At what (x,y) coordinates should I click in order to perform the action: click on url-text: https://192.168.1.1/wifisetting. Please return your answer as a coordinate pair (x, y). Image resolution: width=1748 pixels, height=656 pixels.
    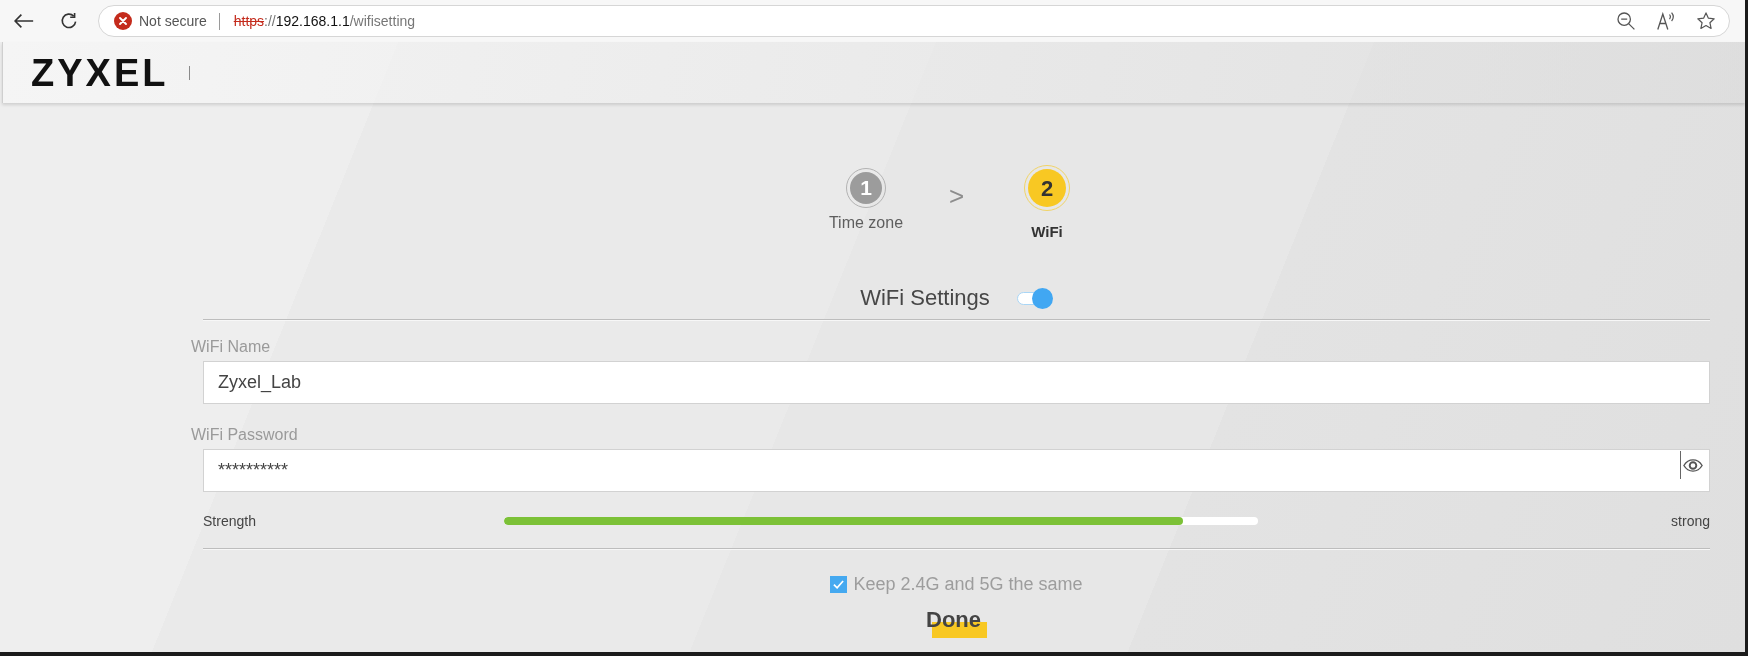
    Looking at the image, I should click on (324, 21).